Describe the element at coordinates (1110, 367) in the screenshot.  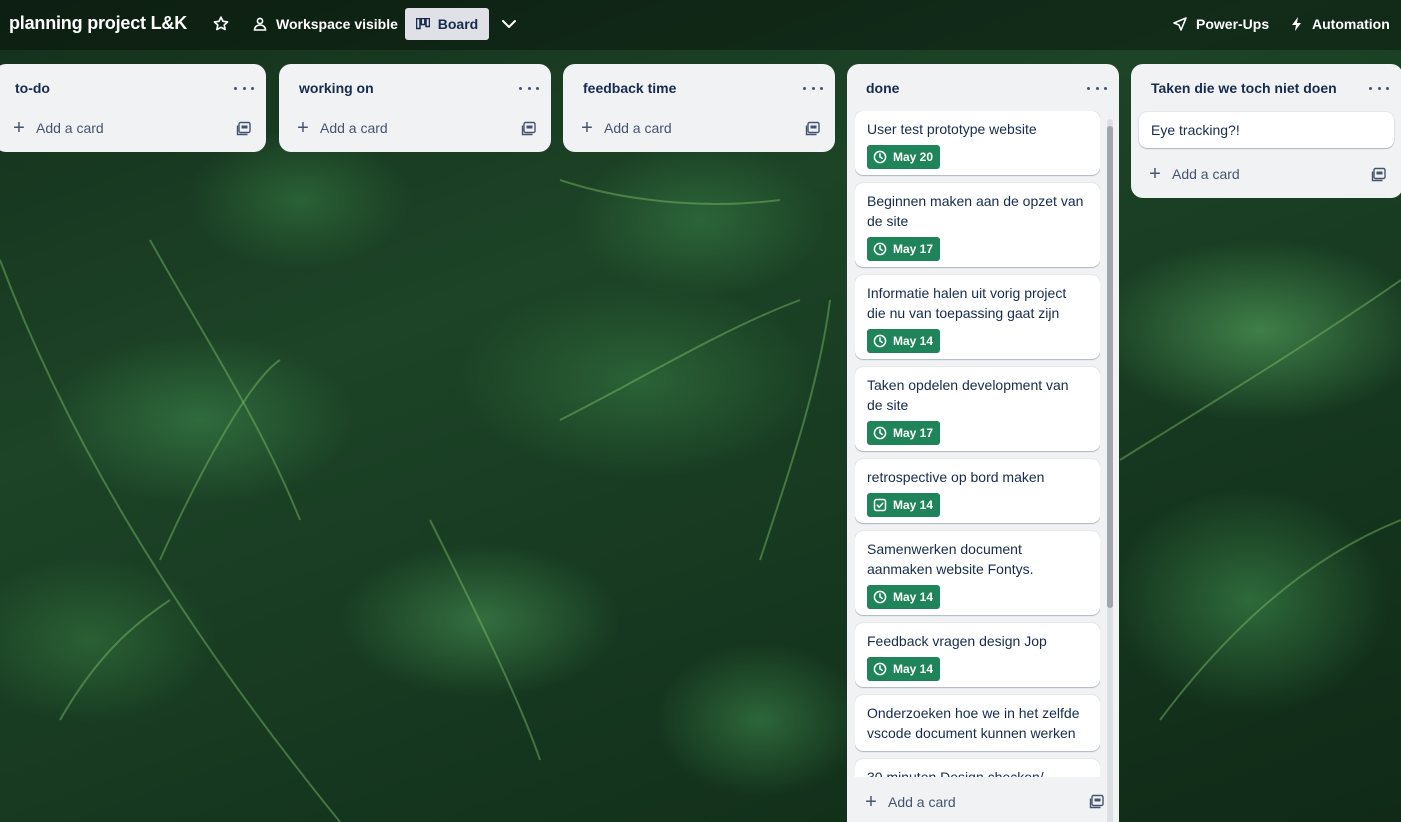
I see `list-scrollbar-thumb` at that location.